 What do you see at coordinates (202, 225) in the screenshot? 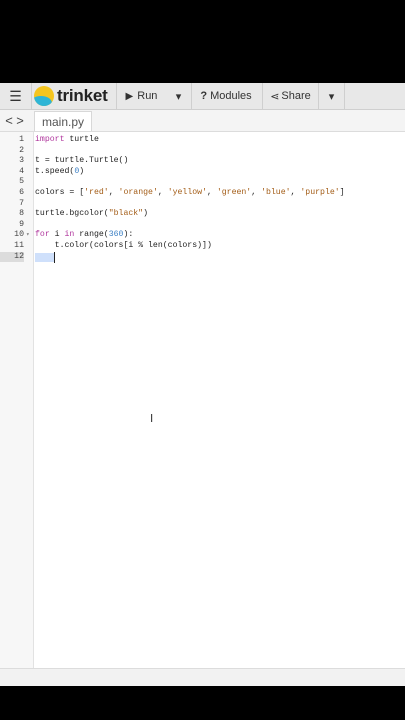
I see `code-line: 9` at bounding box center [202, 225].